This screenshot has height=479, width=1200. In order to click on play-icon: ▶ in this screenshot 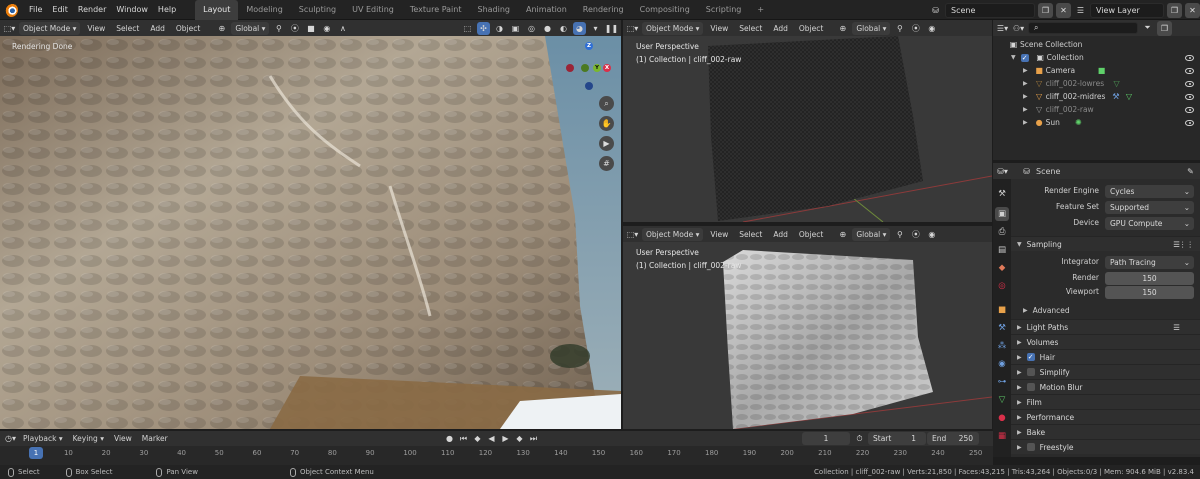, I will do `click(505, 438)`.